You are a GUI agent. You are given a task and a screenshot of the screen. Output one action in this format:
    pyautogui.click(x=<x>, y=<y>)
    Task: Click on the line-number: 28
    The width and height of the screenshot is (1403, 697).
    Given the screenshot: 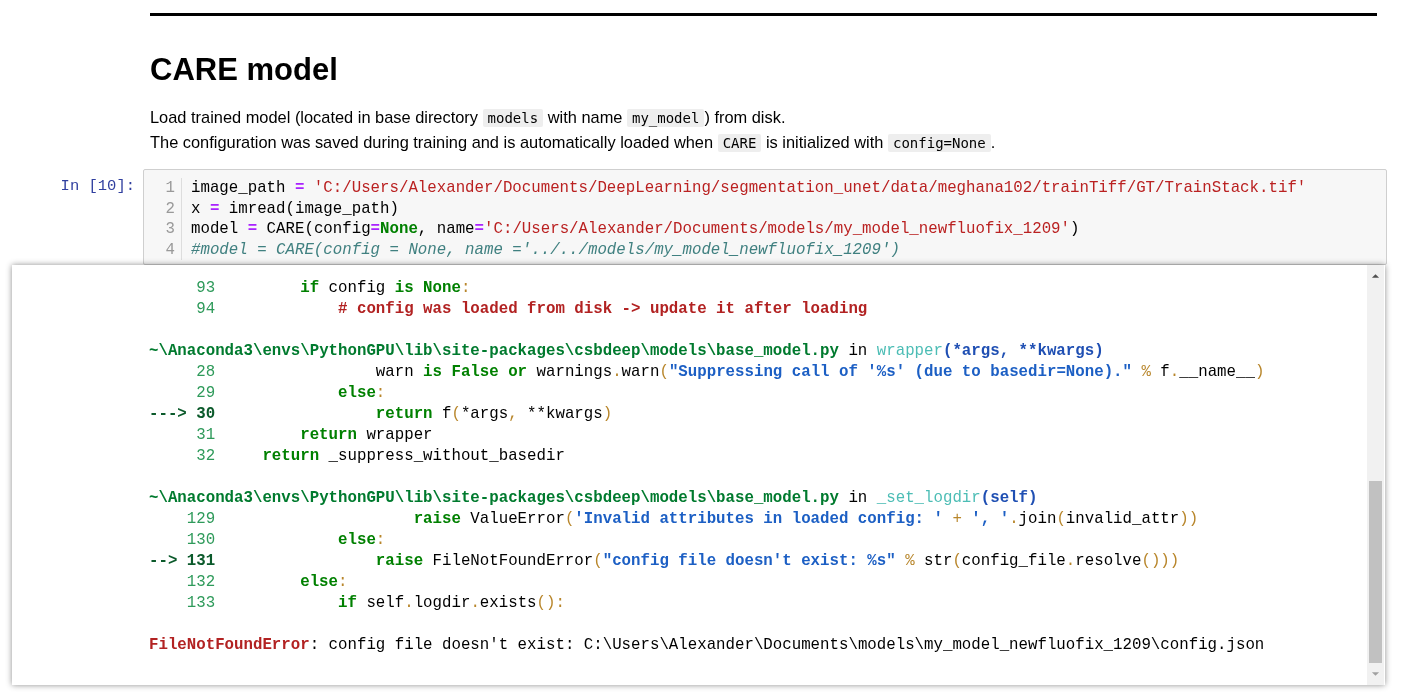 What is the action you would take?
    pyautogui.click(x=206, y=372)
    